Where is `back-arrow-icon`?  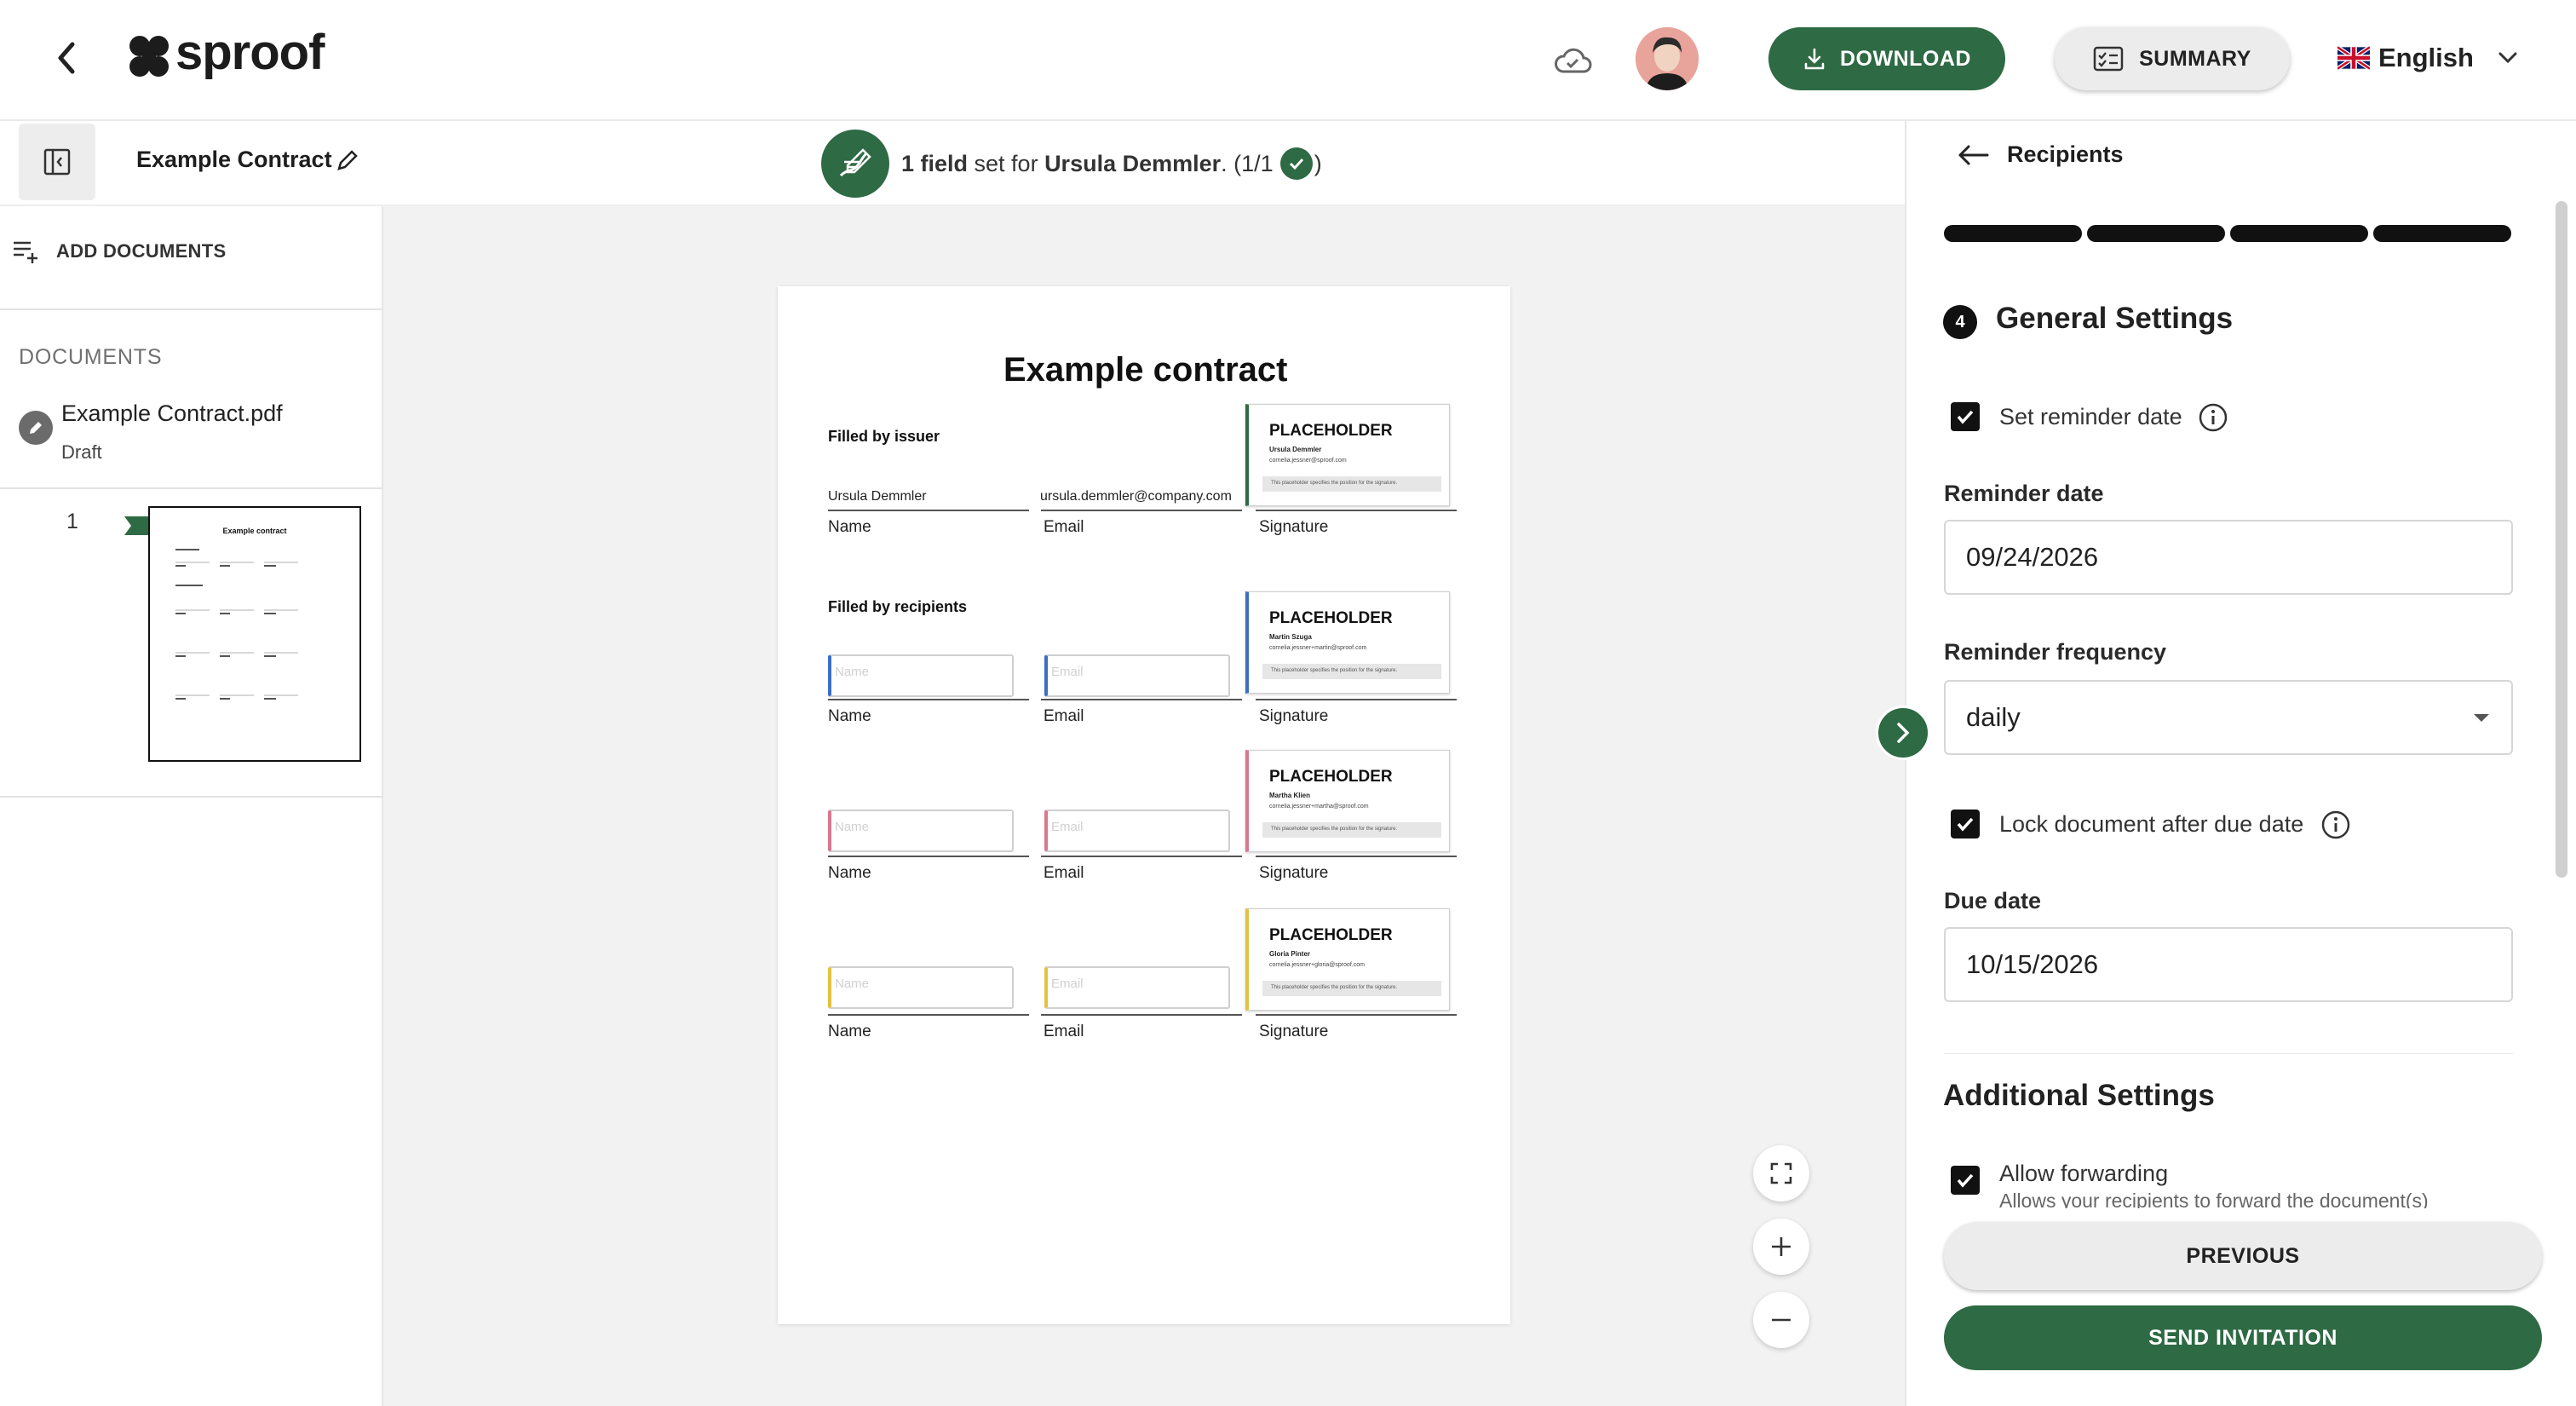 back-arrow-icon is located at coordinates (67, 58).